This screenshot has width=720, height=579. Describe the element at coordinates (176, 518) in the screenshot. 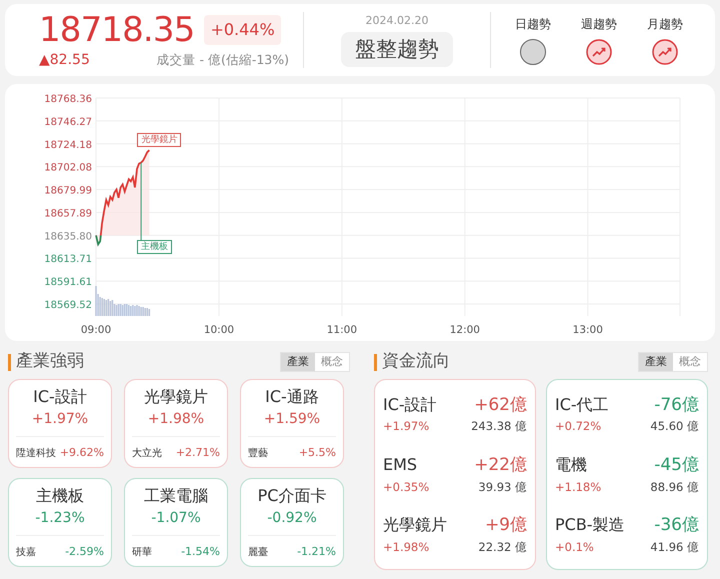

I see `industry-change: -1.07%` at that location.